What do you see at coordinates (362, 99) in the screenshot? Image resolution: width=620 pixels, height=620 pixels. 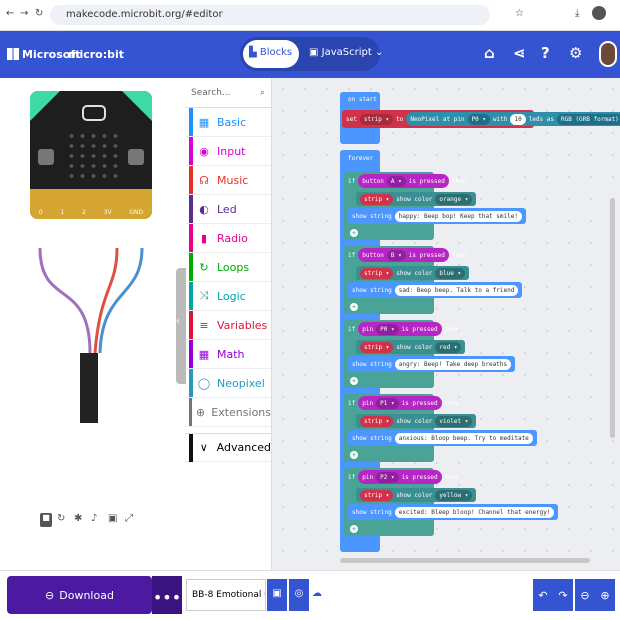 I see `on-start-label-wrap: on start` at bounding box center [362, 99].